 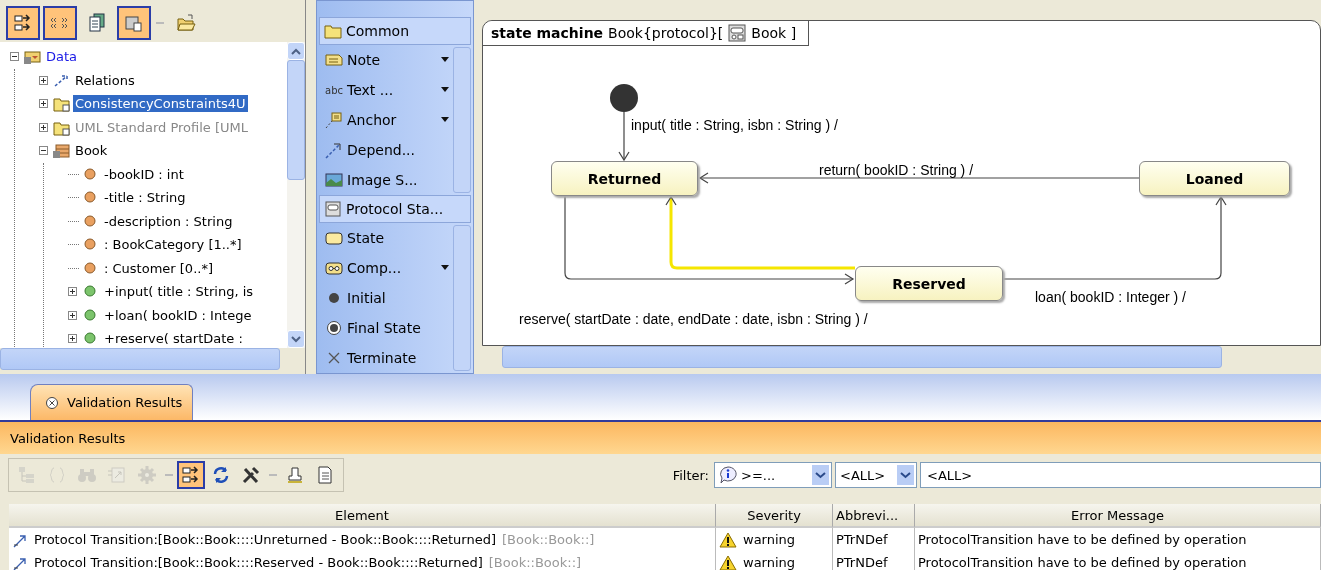 What do you see at coordinates (624, 98) in the screenshot?
I see `initial-state` at bounding box center [624, 98].